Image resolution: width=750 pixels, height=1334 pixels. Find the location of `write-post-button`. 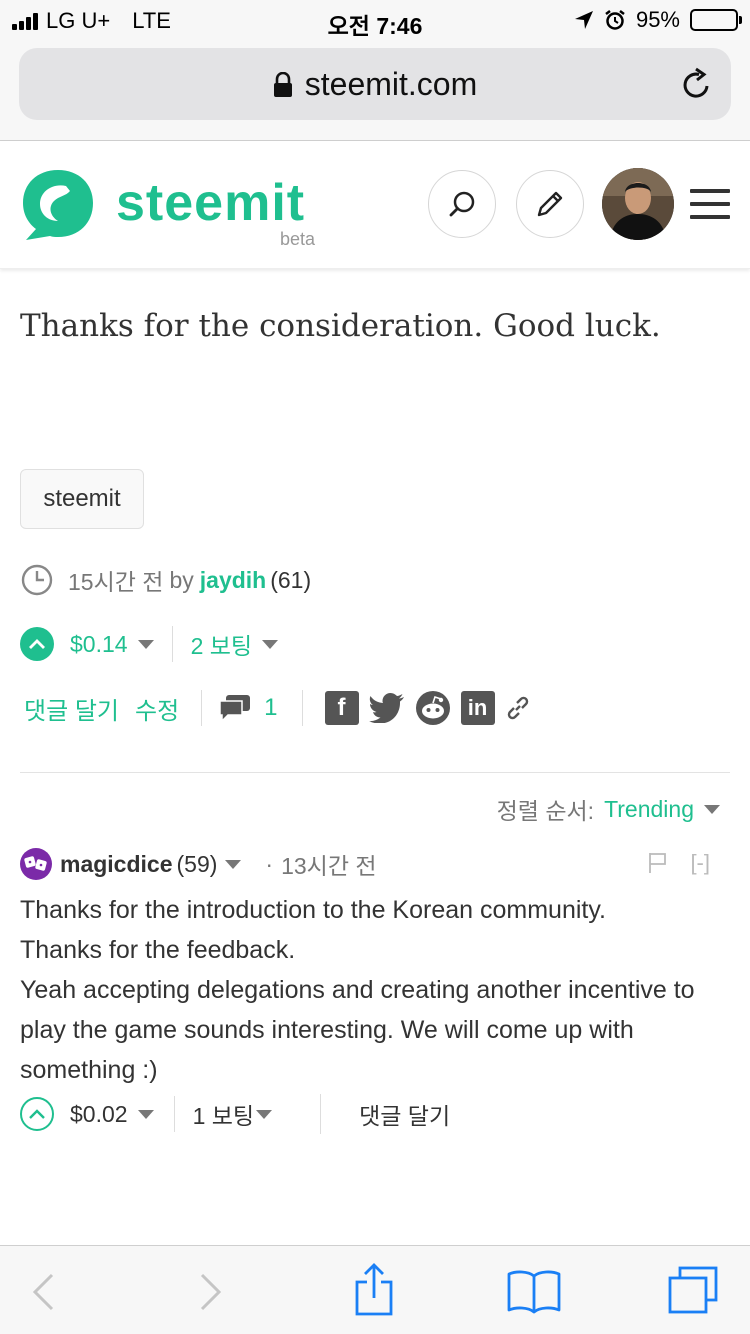

write-post-button is located at coordinates (550, 204).